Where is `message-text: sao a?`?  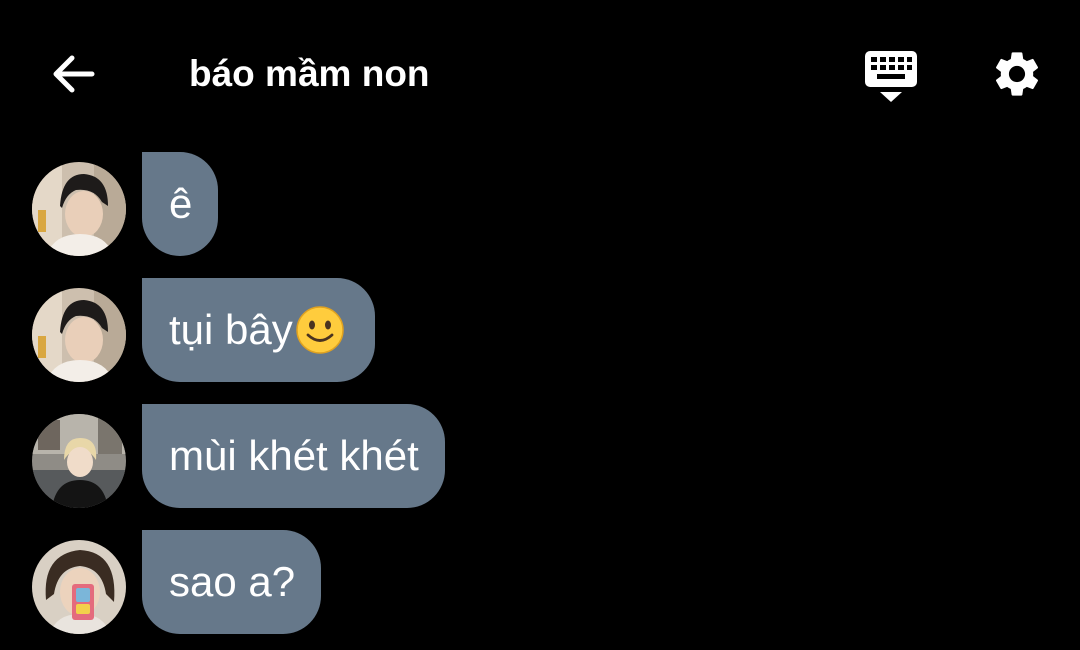
message-text: sao a? is located at coordinates (232, 581).